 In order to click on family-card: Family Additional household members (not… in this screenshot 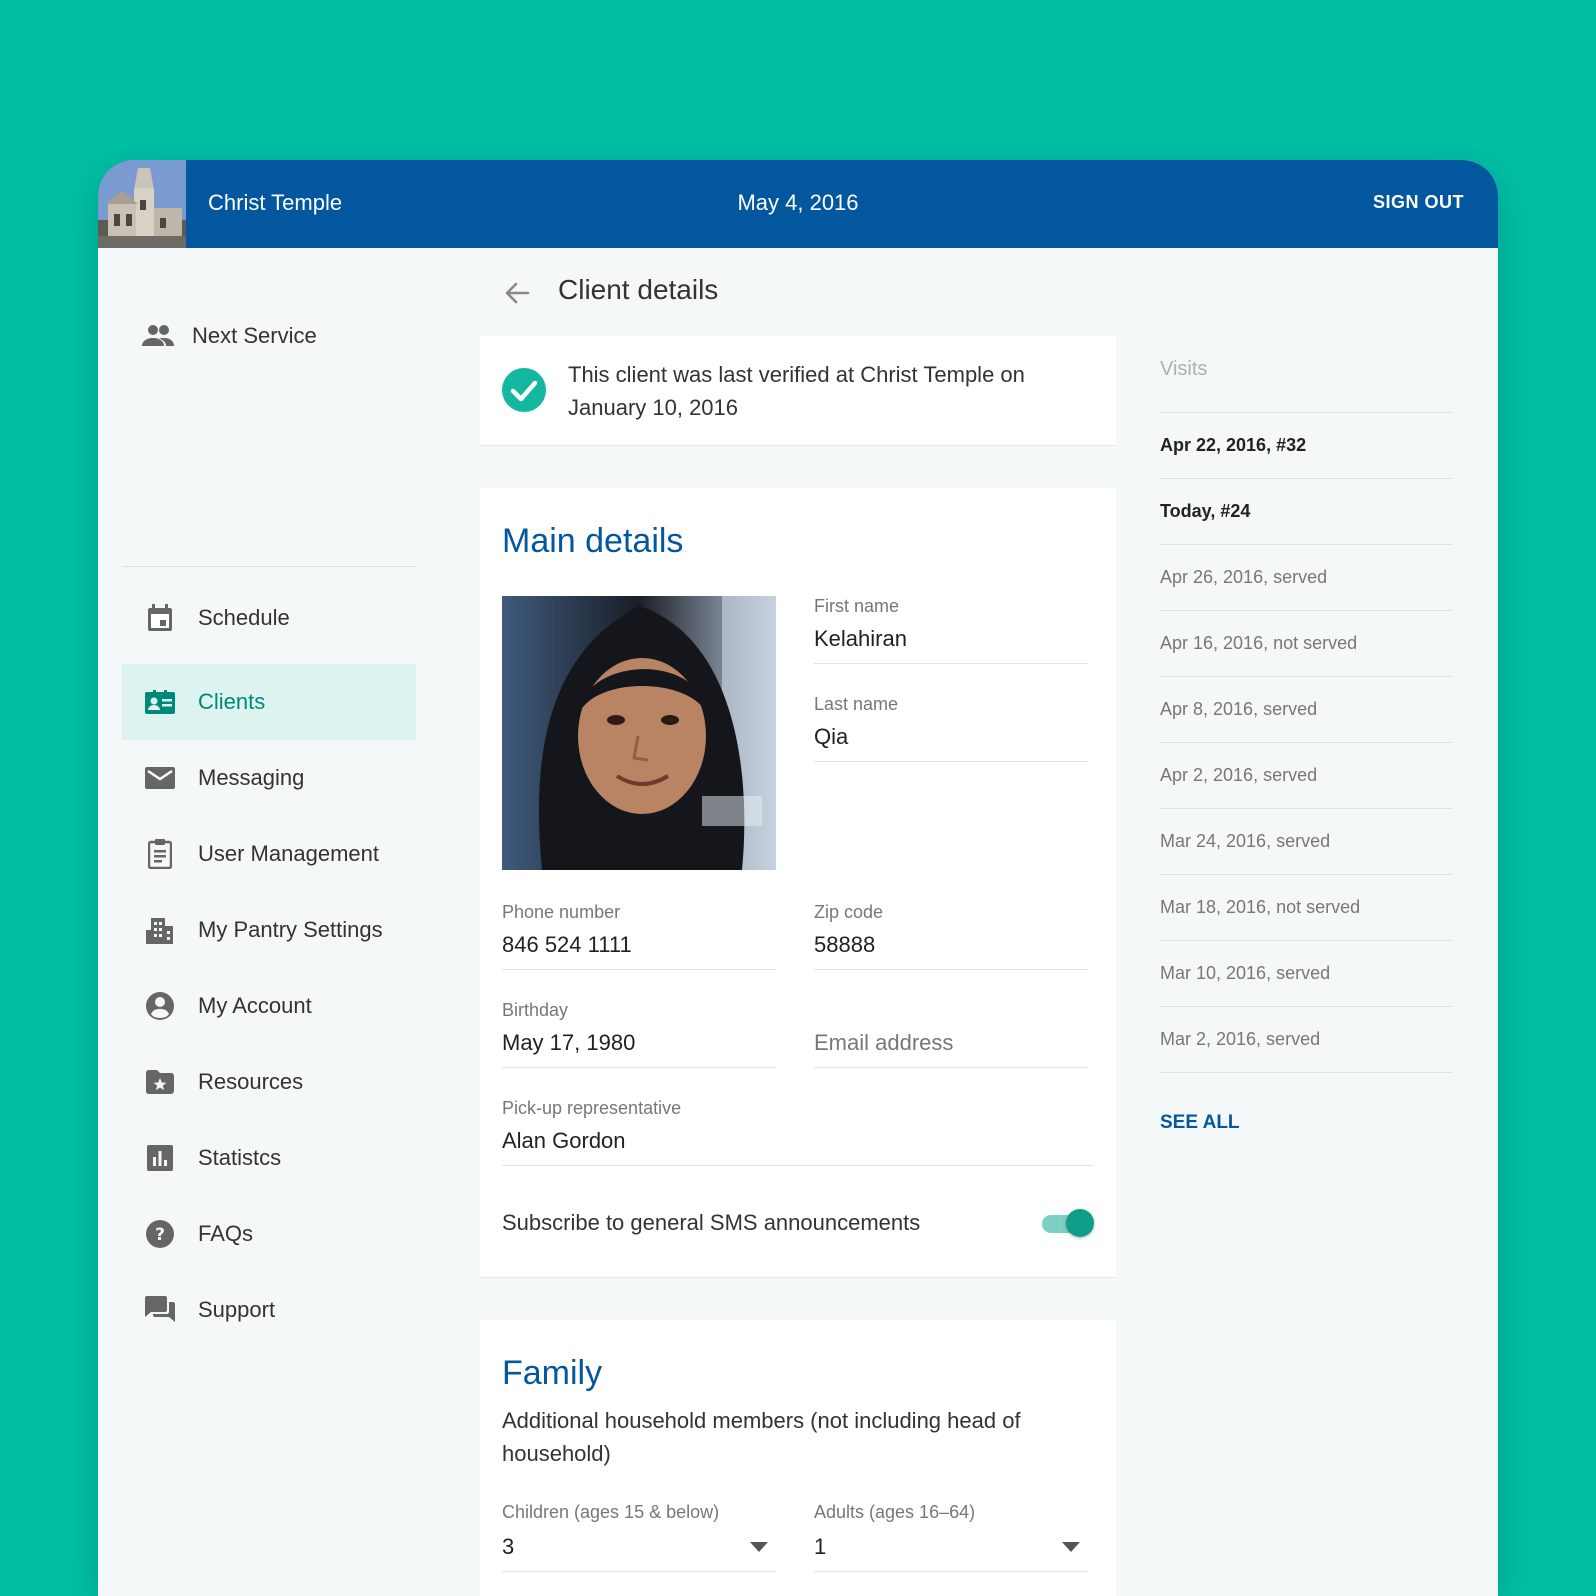, I will do `click(798, 1458)`.